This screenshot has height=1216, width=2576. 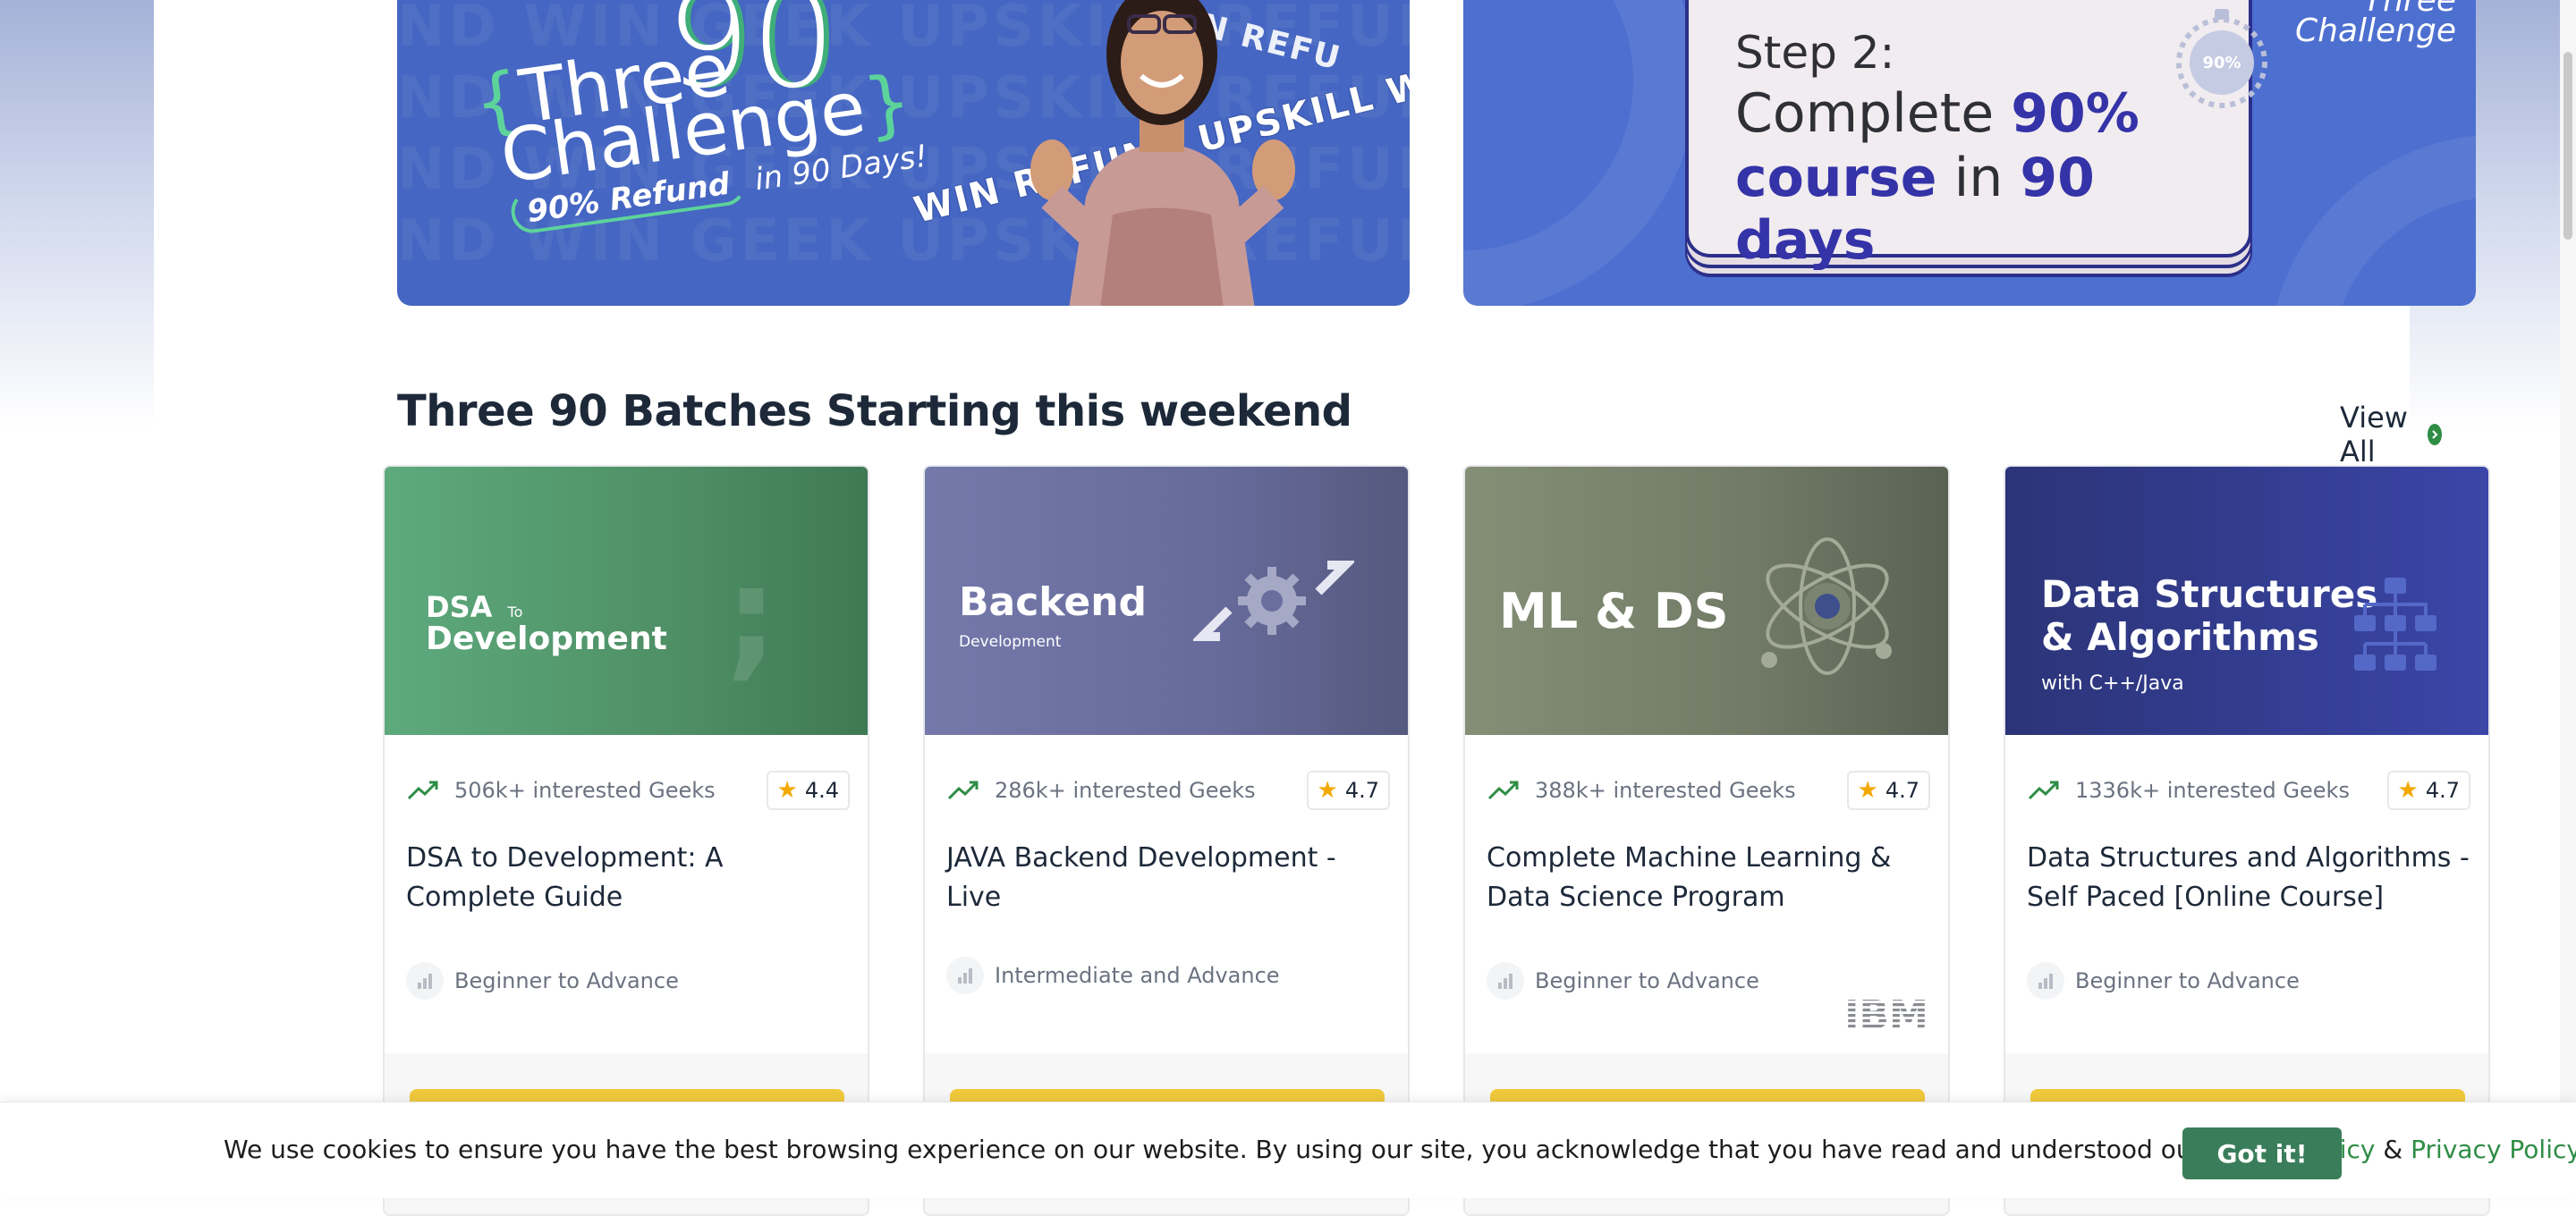 What do you see at coordinates (1815, 53) in the screenshot?
I see `step-label: Step 2:` at bounding box center [1815, 53].